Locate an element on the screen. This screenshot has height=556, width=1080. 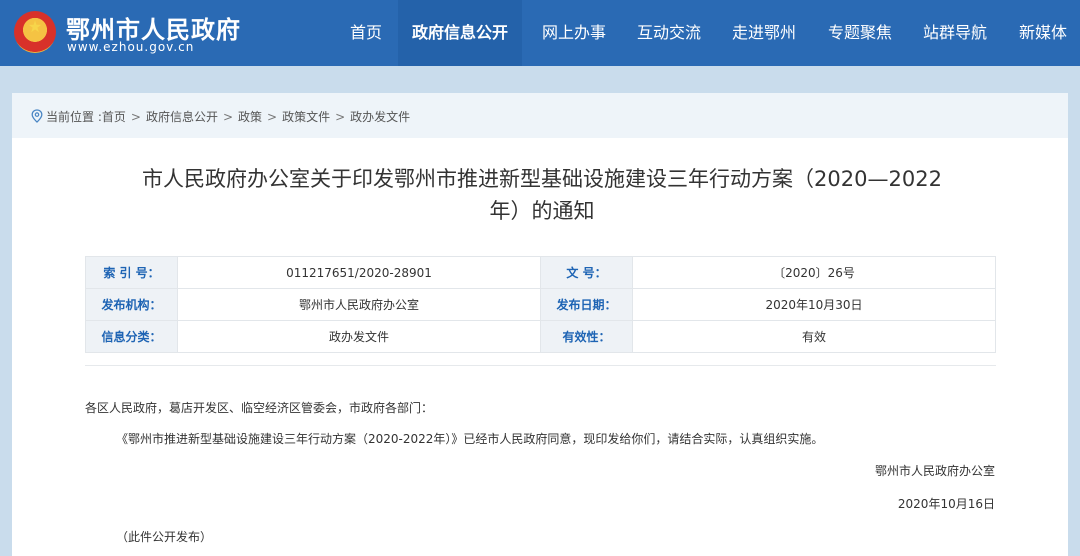
nav-home: 首页 is located at coordinates (366, 33).